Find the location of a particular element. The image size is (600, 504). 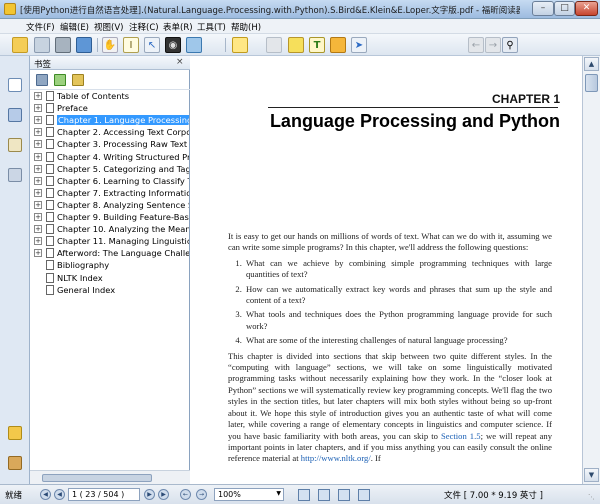

bookmark-item: + Chapter 11. Managing Linguistic Data is located at coordinates (110, 241).